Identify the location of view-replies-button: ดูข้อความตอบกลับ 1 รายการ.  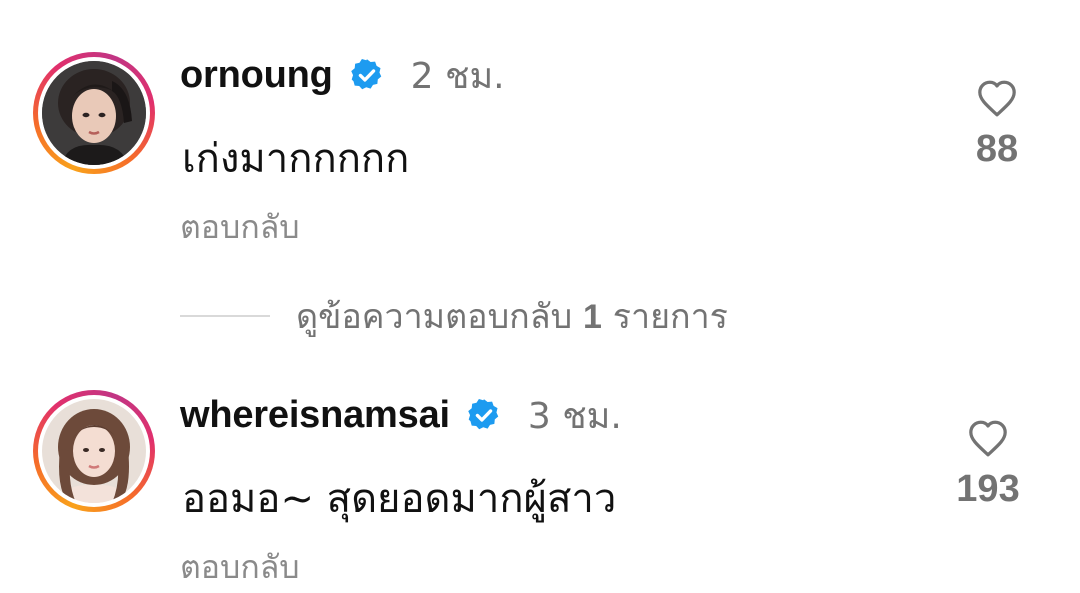
(454, 316).